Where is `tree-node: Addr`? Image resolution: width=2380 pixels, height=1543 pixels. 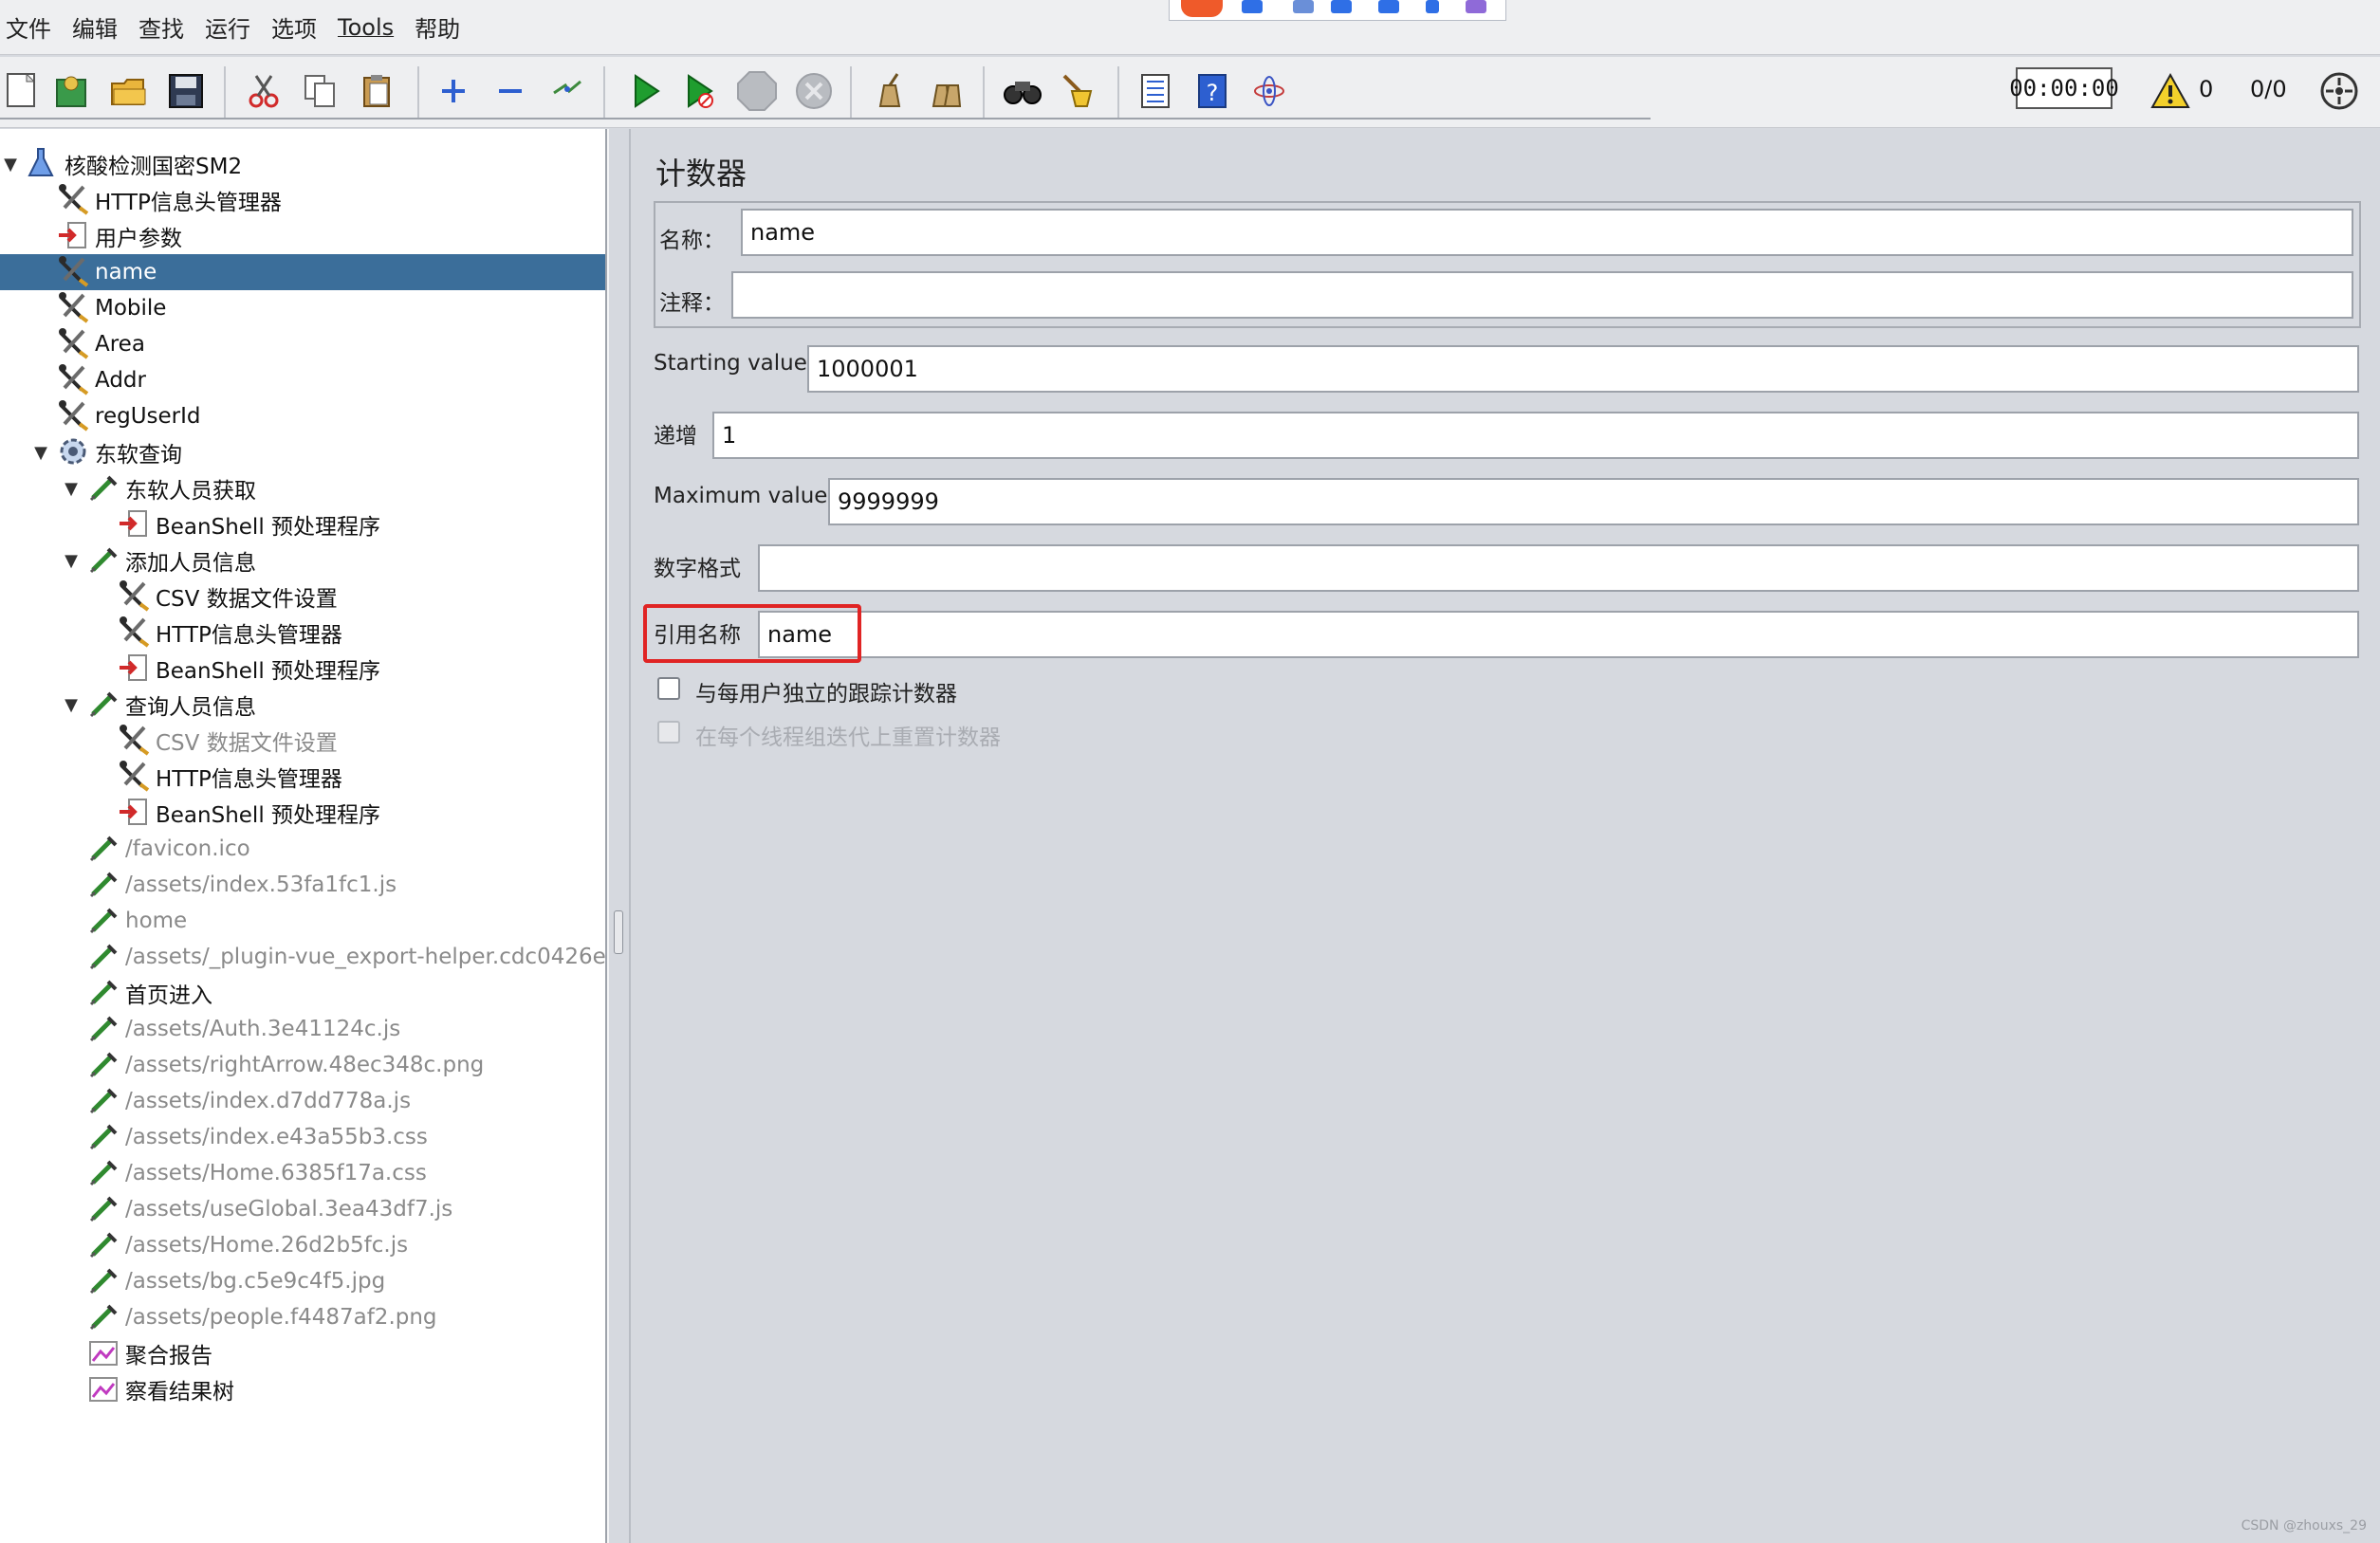 tree-node: Addr is located at coordinates (302, 380).